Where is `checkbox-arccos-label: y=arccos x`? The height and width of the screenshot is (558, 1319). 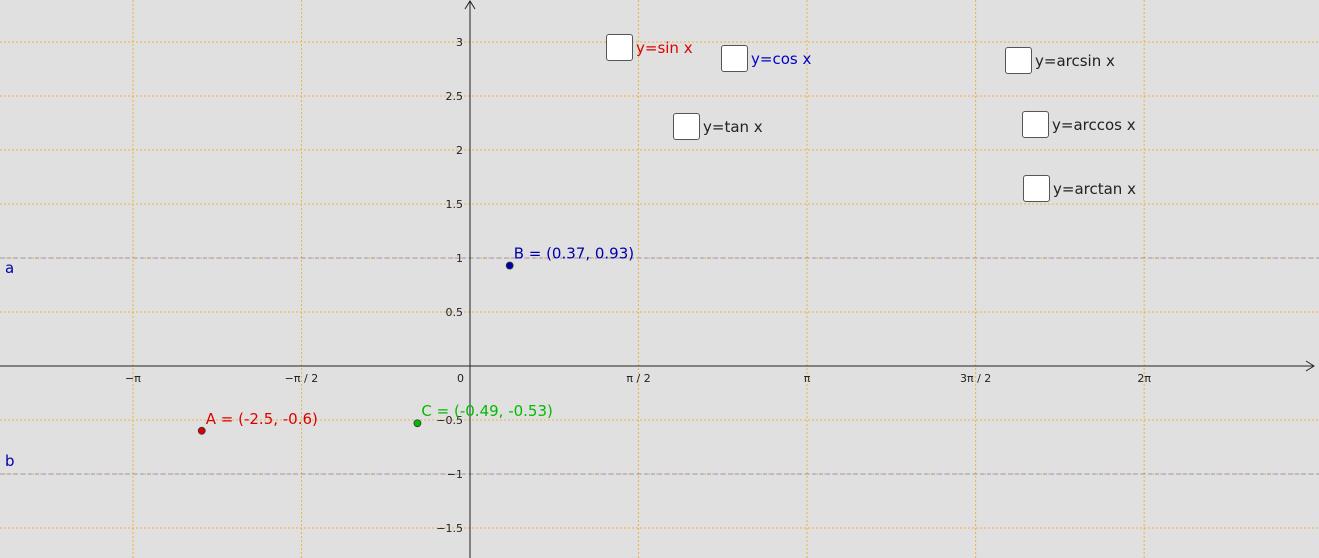 checkbox-arccos-label: y=arccos x is located at coordinates (1094, 124).